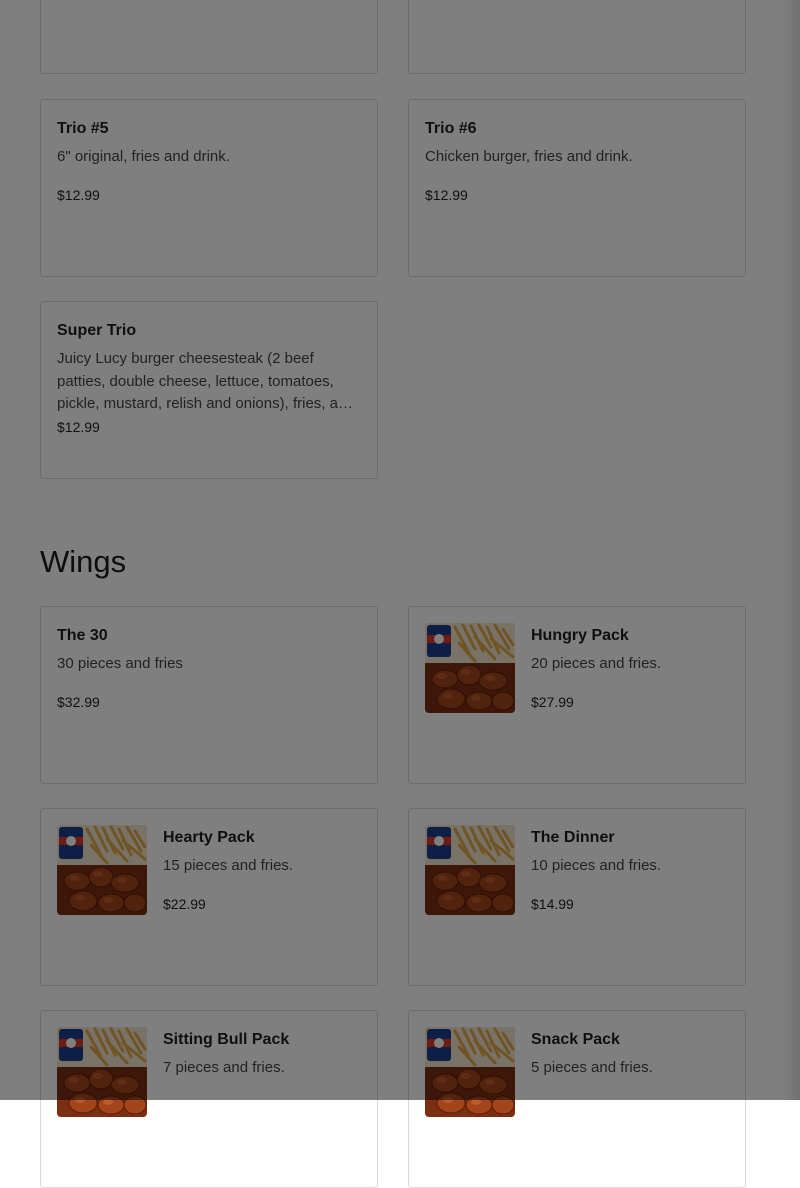 The height and width of the screenshot is (1188, 800). Describe the element at coordinates (83, 128) in the screenshot. I see `menu-item-name: Trio #5` at that location.